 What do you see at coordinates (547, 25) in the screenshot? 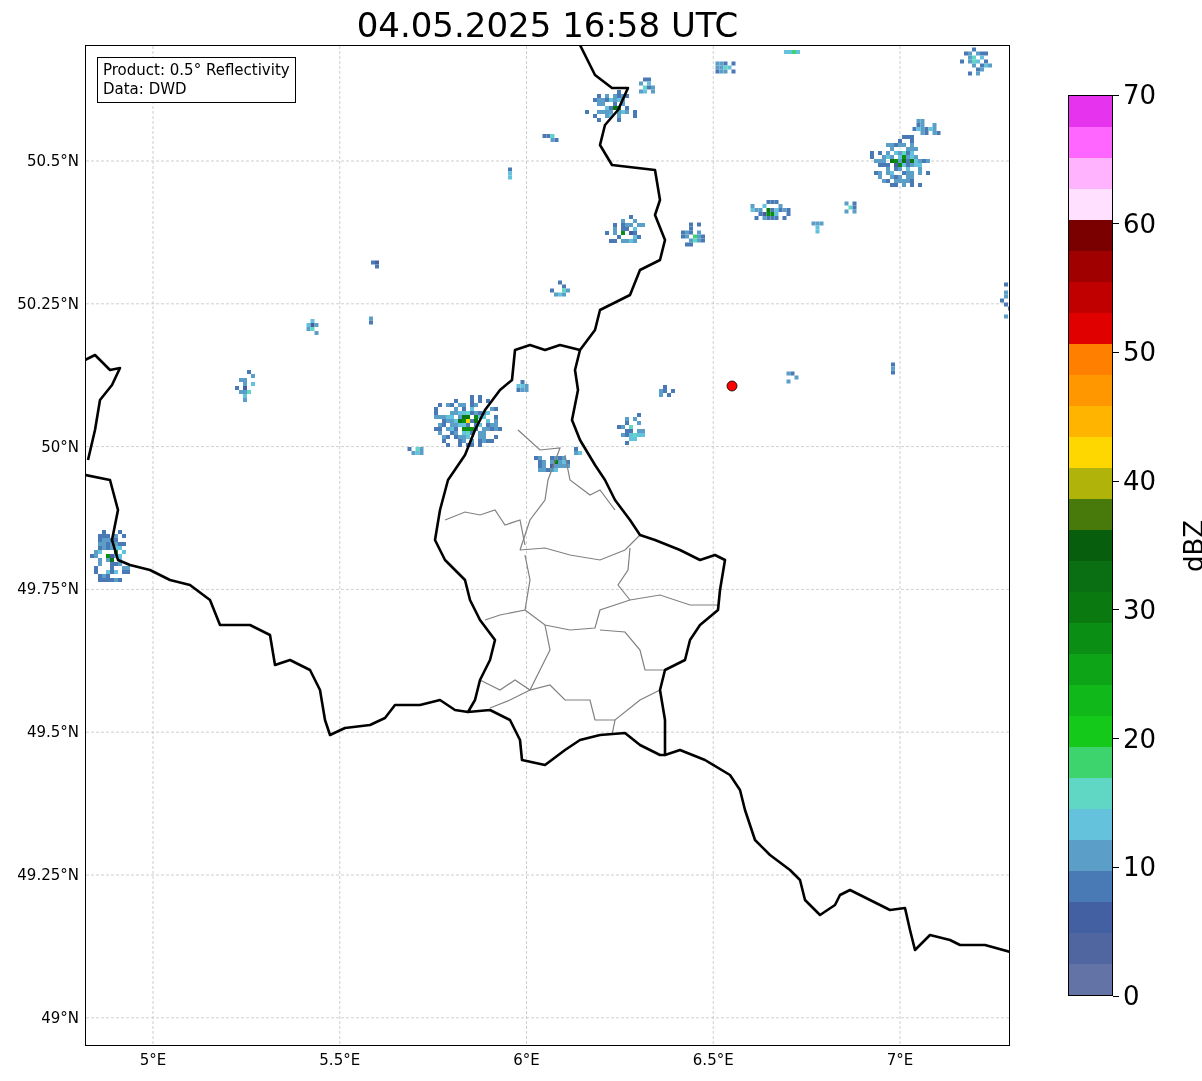
I see `chart-title: 04.05.2025 16:58 UTC` at bounding box center [547, 25].